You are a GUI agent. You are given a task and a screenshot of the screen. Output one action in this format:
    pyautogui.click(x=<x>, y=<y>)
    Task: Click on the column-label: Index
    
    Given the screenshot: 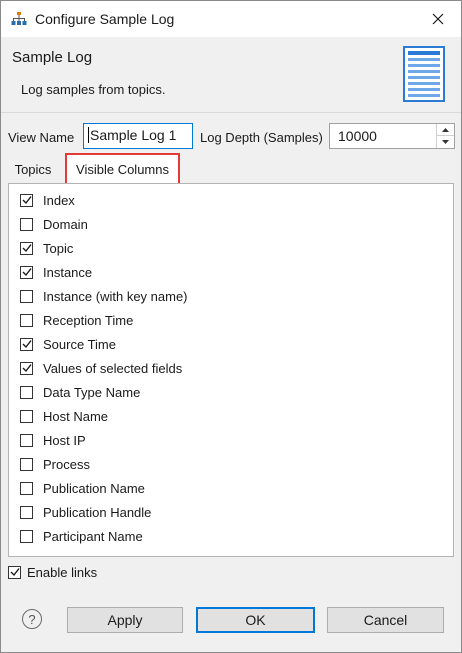 What is the action you would take?
    pyautogui.click(x=59, y=200)
    